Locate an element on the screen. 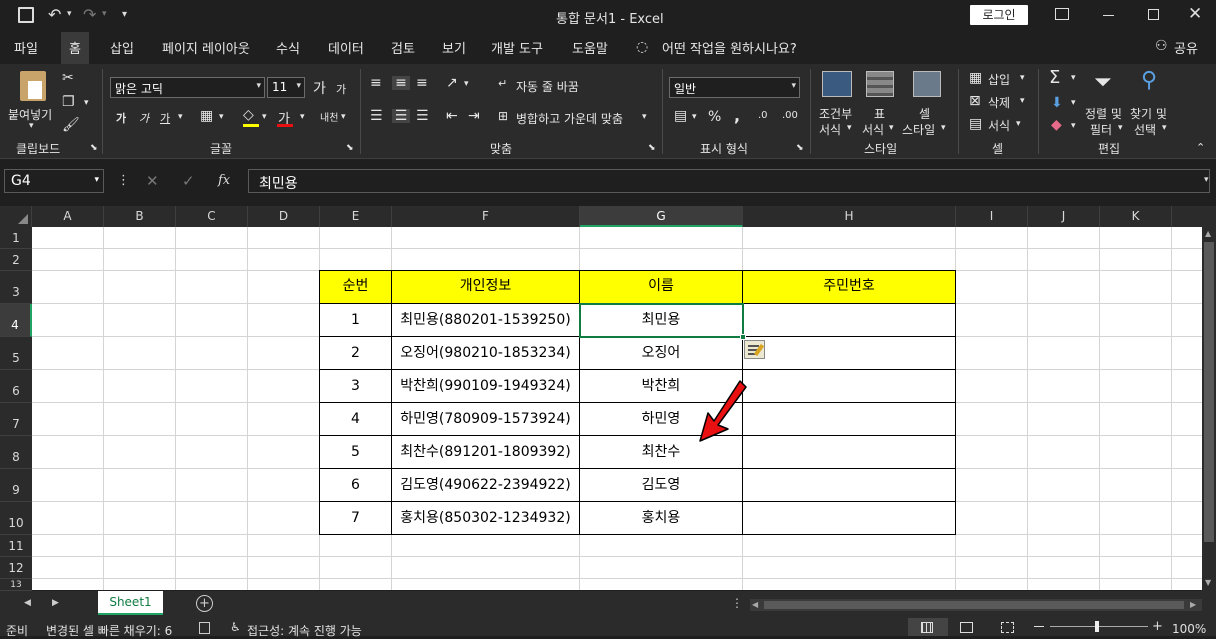 This screenshot has width=1216, height=639. row-header-6: 6 is located at coordinates (16, 386).